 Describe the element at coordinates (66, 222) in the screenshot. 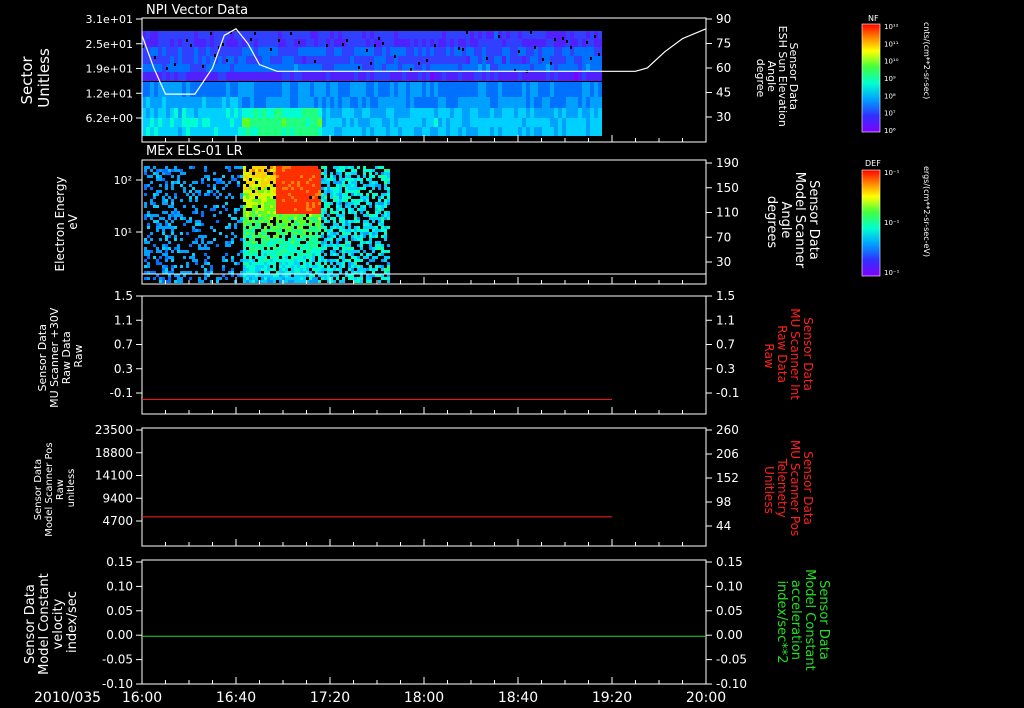

I see `els-ylabel: Electron Energy eV` at that location.